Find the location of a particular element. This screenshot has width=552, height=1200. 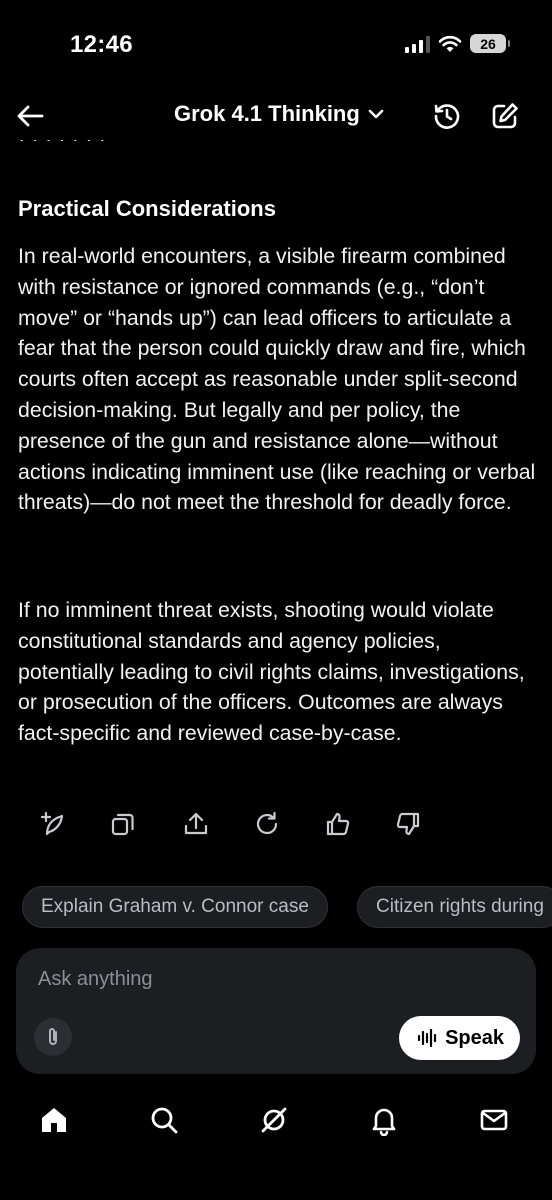

model-name: Grok 4.1 Thinking is located at coordinates (267, 113).